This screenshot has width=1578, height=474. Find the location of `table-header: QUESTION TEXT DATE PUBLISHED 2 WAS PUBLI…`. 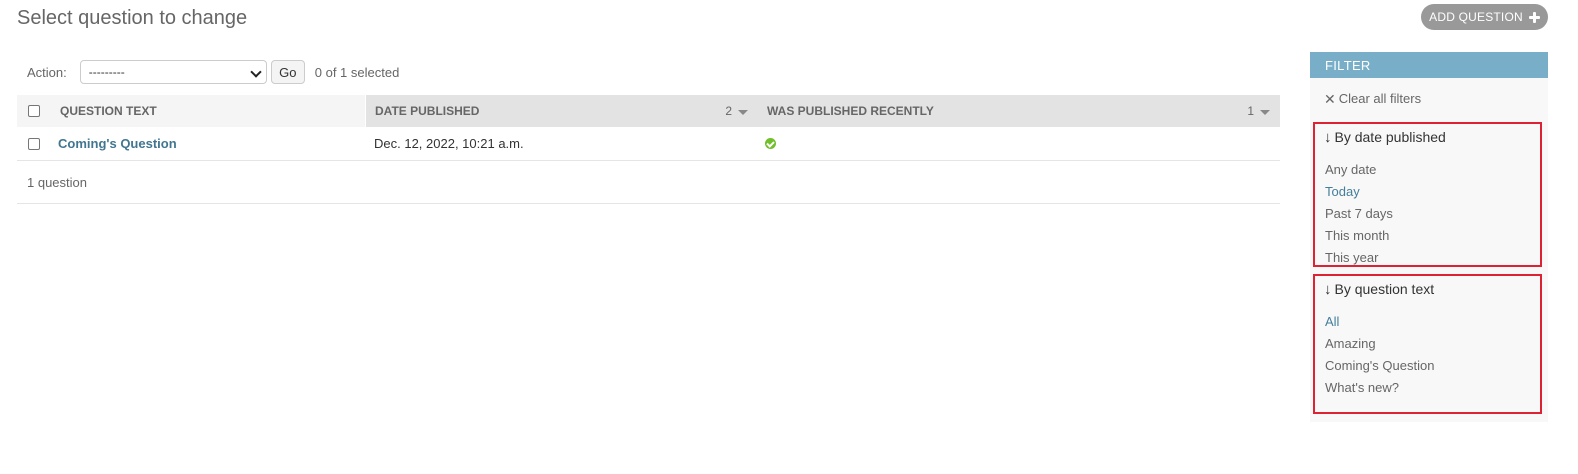

table-header: QUESTION TEXT DATE PUBLISHED 2 WAS PUBLI… is located at coordinates (648, 111).